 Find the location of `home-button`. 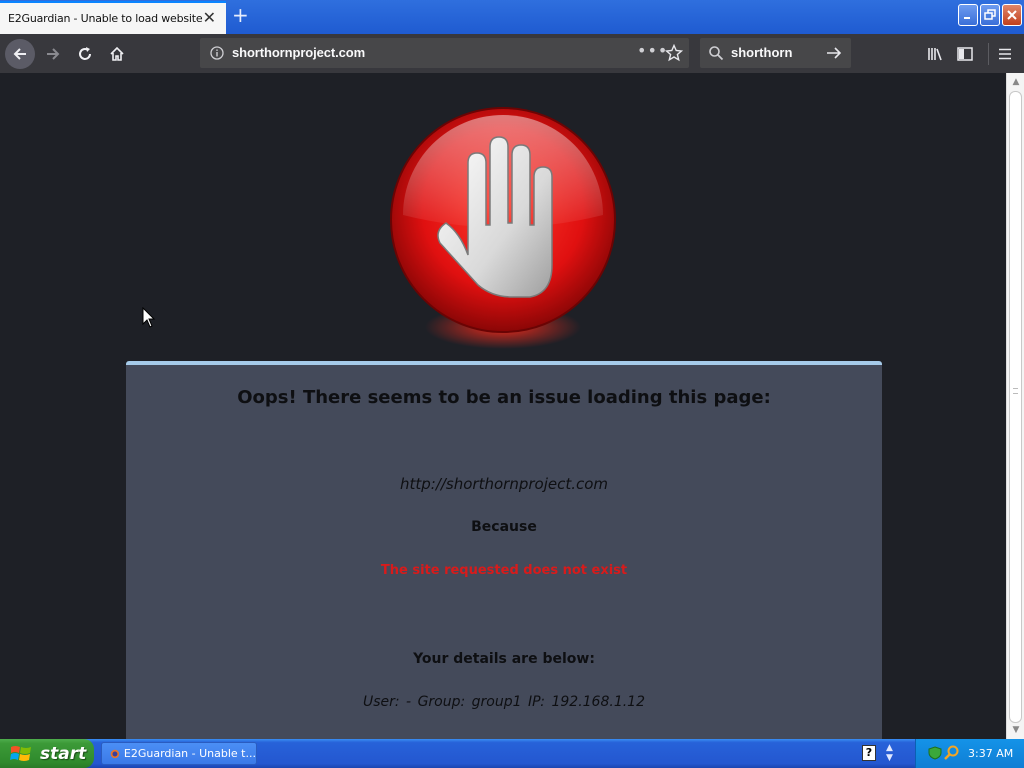

home-button is located at coordinates (117, 53).